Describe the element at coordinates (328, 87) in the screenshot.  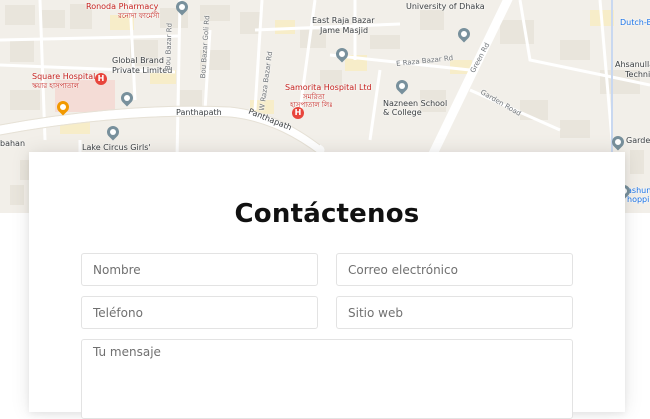
I see `map-label-samorita-hospital: Samorita Hospital Ltd` at that location.